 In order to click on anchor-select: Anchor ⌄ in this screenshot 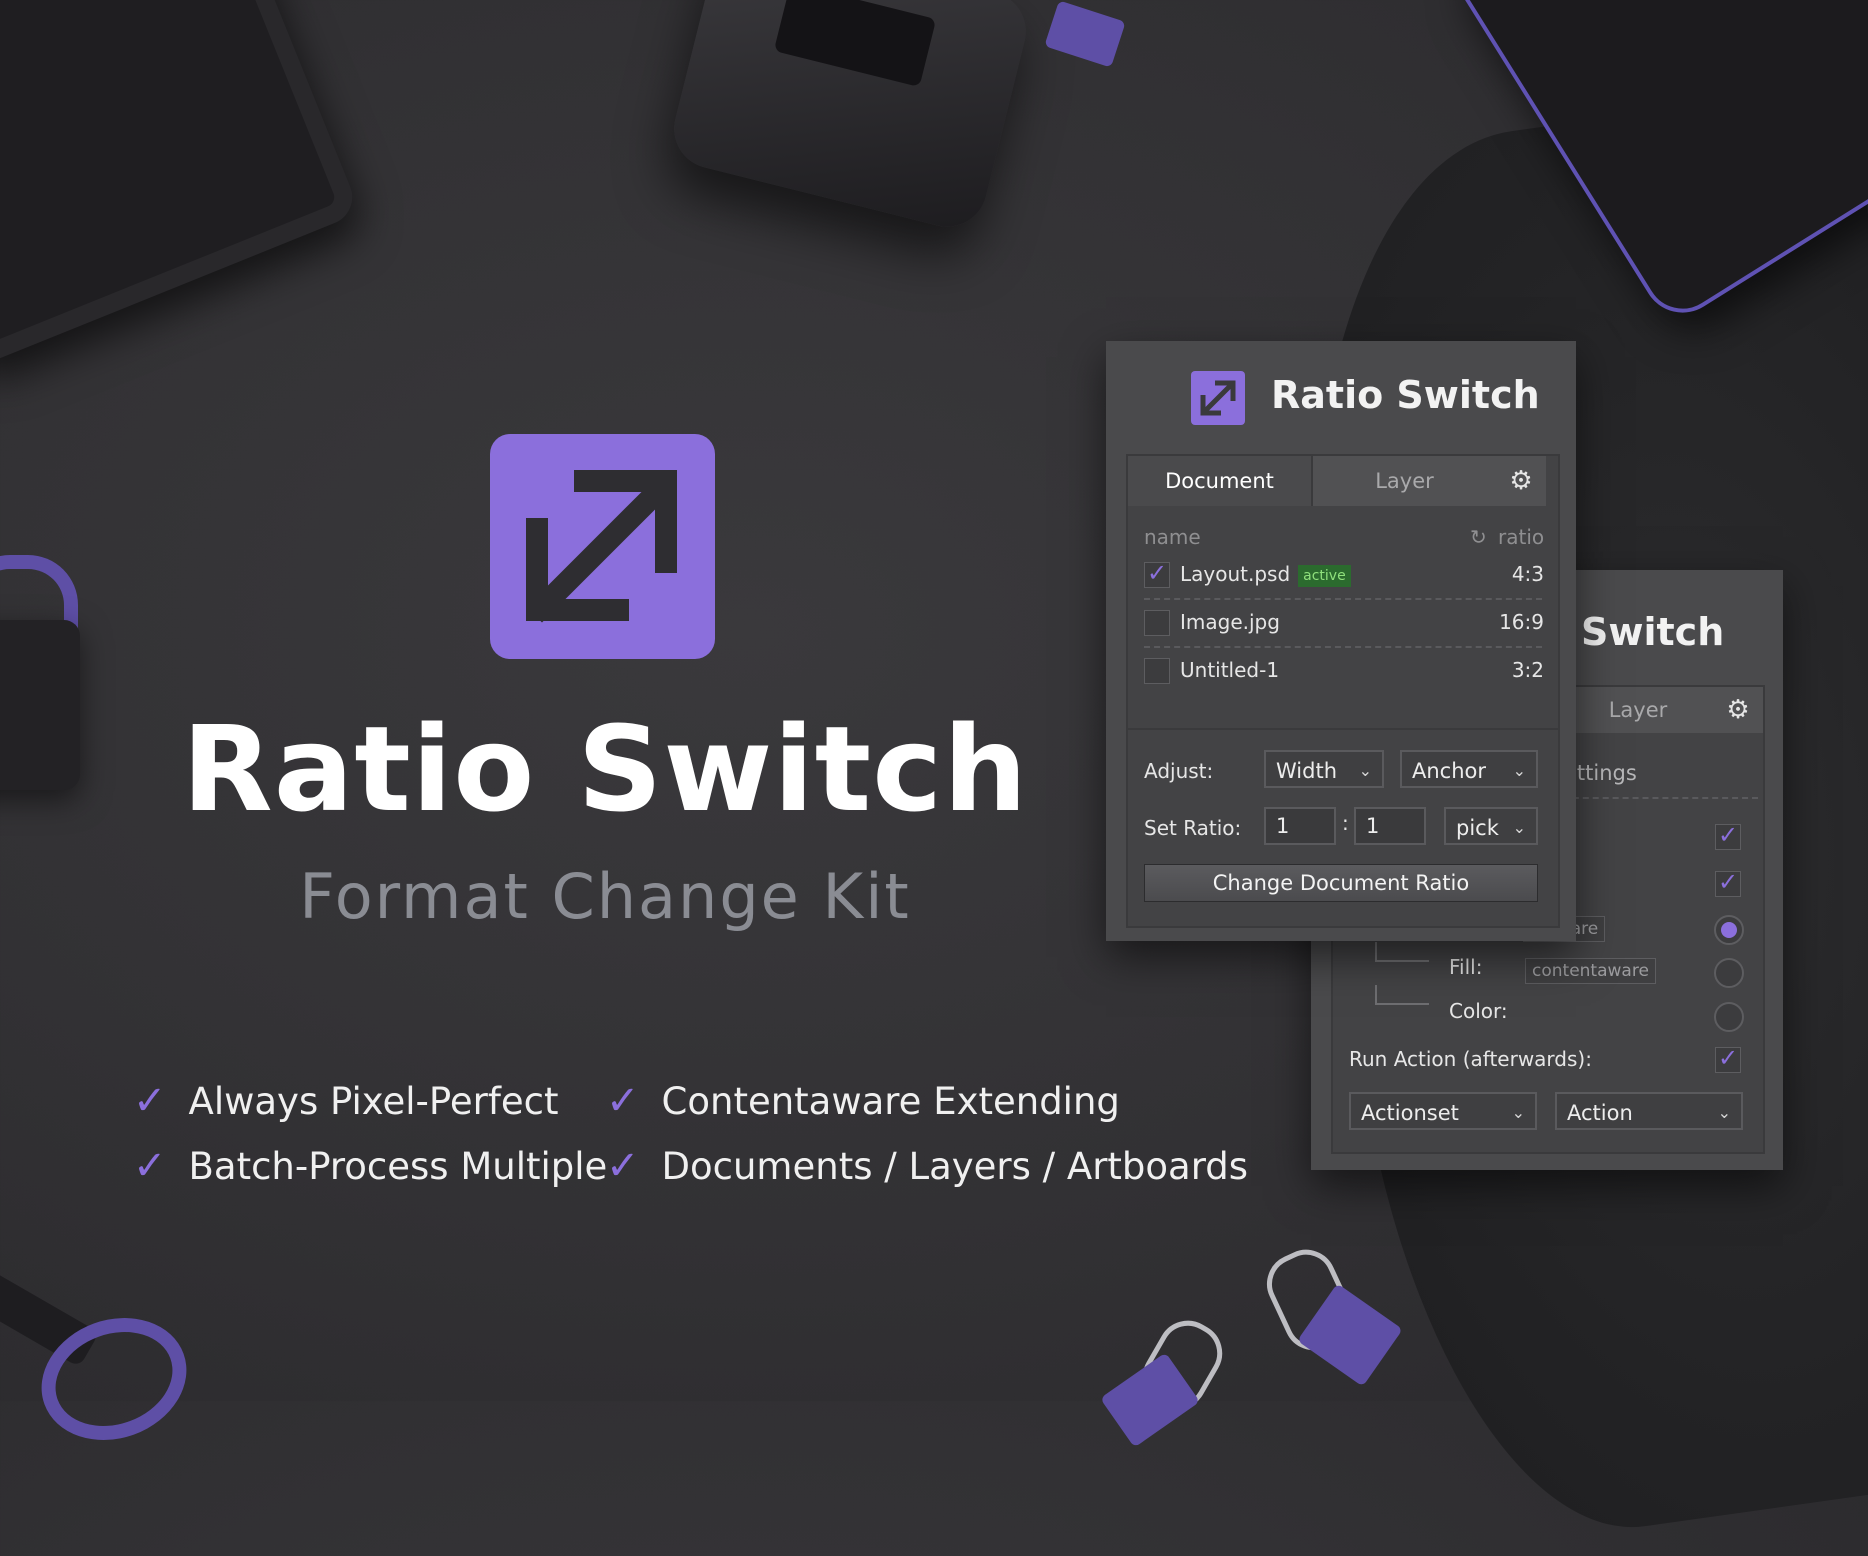, I will do `click(1469, 769)`.